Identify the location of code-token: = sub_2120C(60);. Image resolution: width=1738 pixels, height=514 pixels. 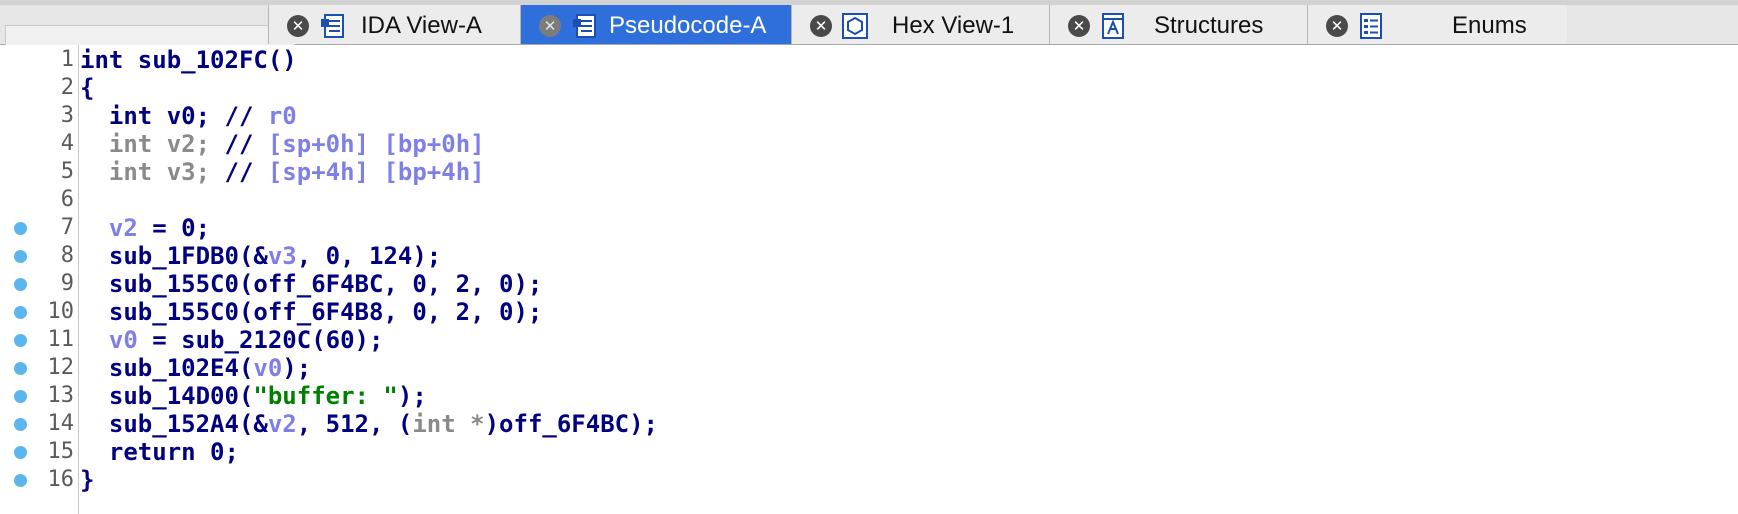
(260, 340).